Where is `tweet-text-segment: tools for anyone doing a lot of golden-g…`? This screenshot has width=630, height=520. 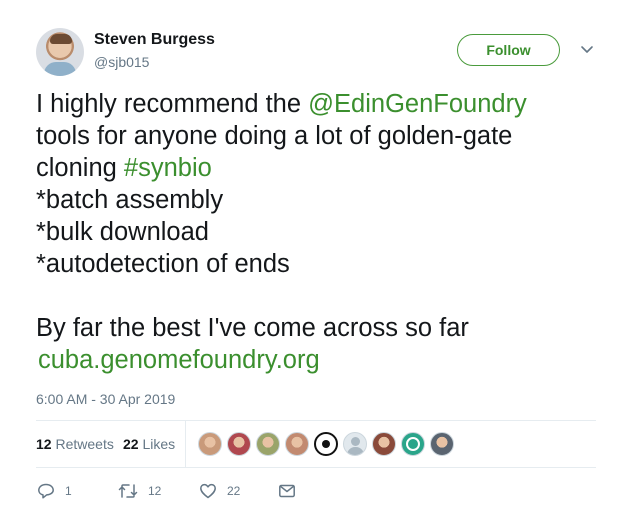 tweet-text-segment: tools for anyone doing a lot of golden-g… is located at coordinates (274, 136).